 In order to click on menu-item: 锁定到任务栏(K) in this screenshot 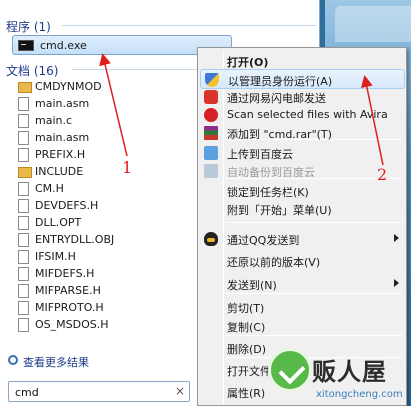, I will do `click(302, 191)`.